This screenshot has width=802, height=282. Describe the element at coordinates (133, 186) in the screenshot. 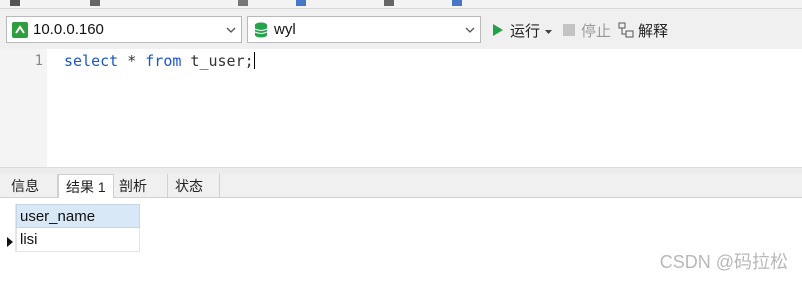

I see `tab-profile-label: 剖析` at that location.